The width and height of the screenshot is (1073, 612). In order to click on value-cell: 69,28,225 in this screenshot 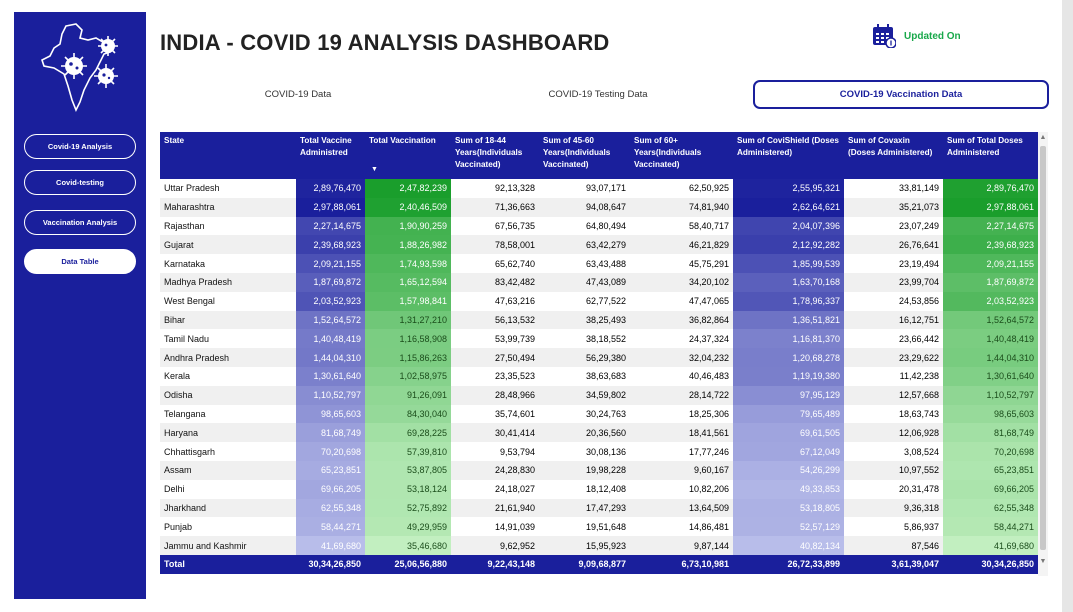, I will do `click(408, 433)`.